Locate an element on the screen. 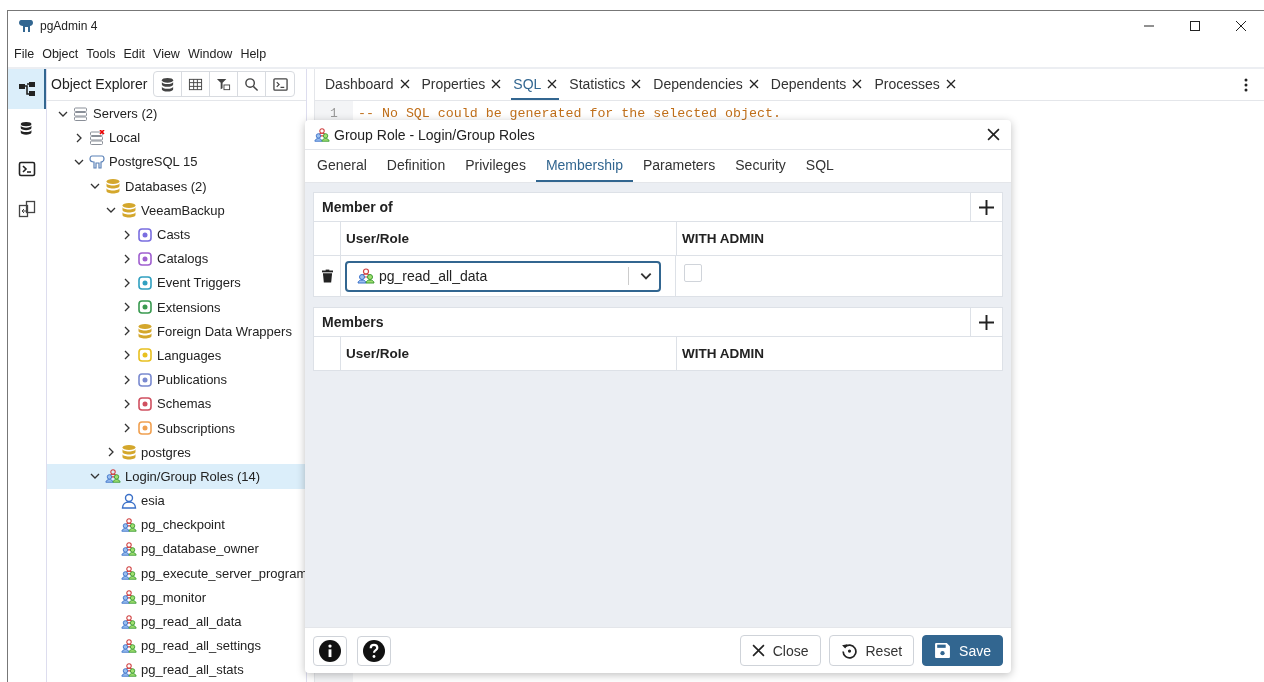  tree-item: pg_read_all_data is located at coordinates (176, 621).